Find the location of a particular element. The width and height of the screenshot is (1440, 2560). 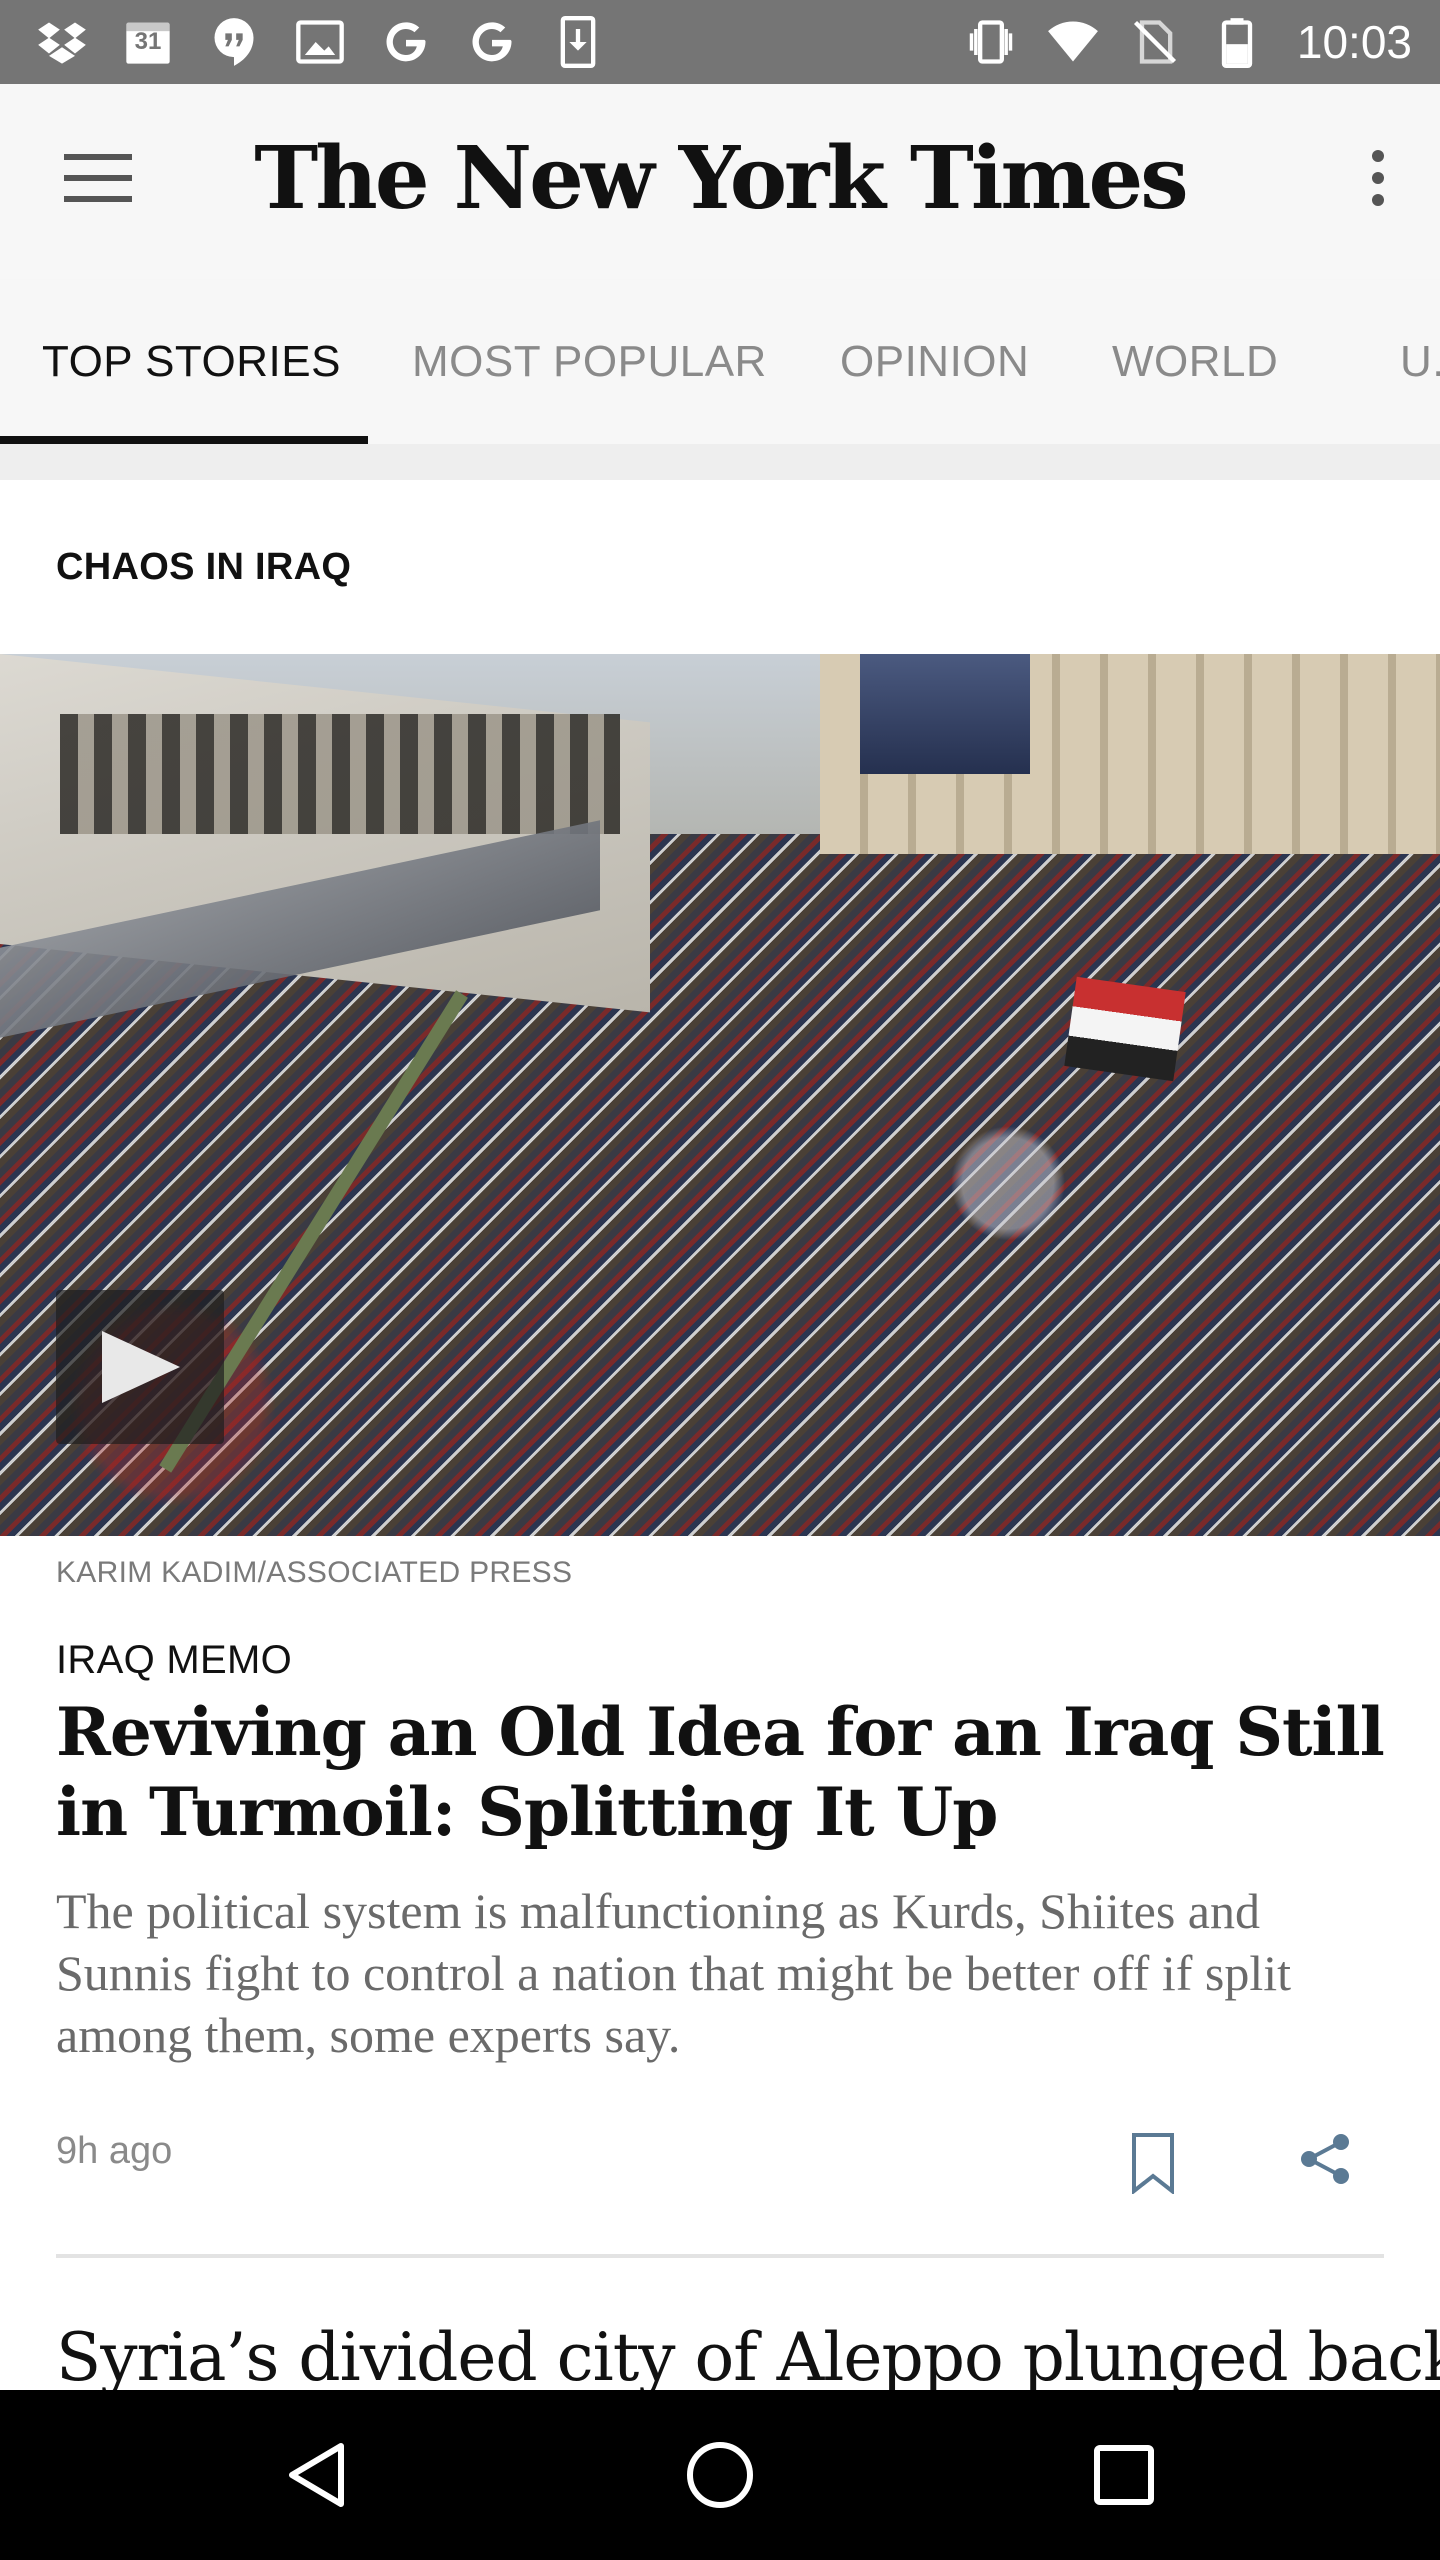

photo-relief is located at coordinates (340, 774).